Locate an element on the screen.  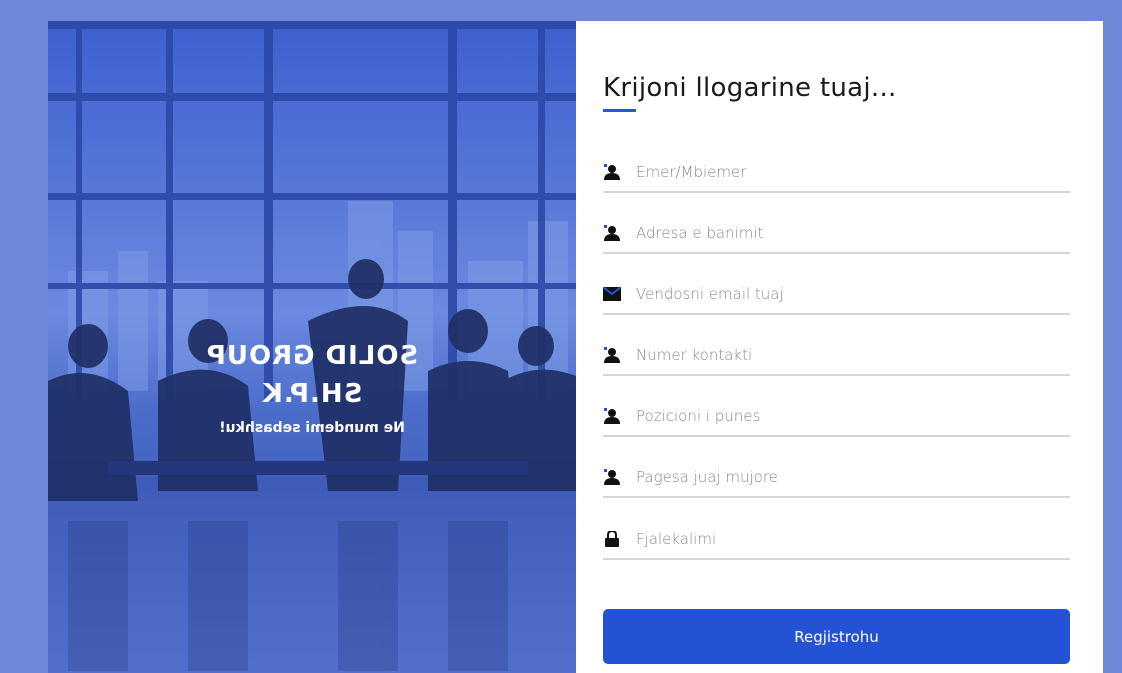
company-type: SH.P.K is located at coordinates (312, 394).